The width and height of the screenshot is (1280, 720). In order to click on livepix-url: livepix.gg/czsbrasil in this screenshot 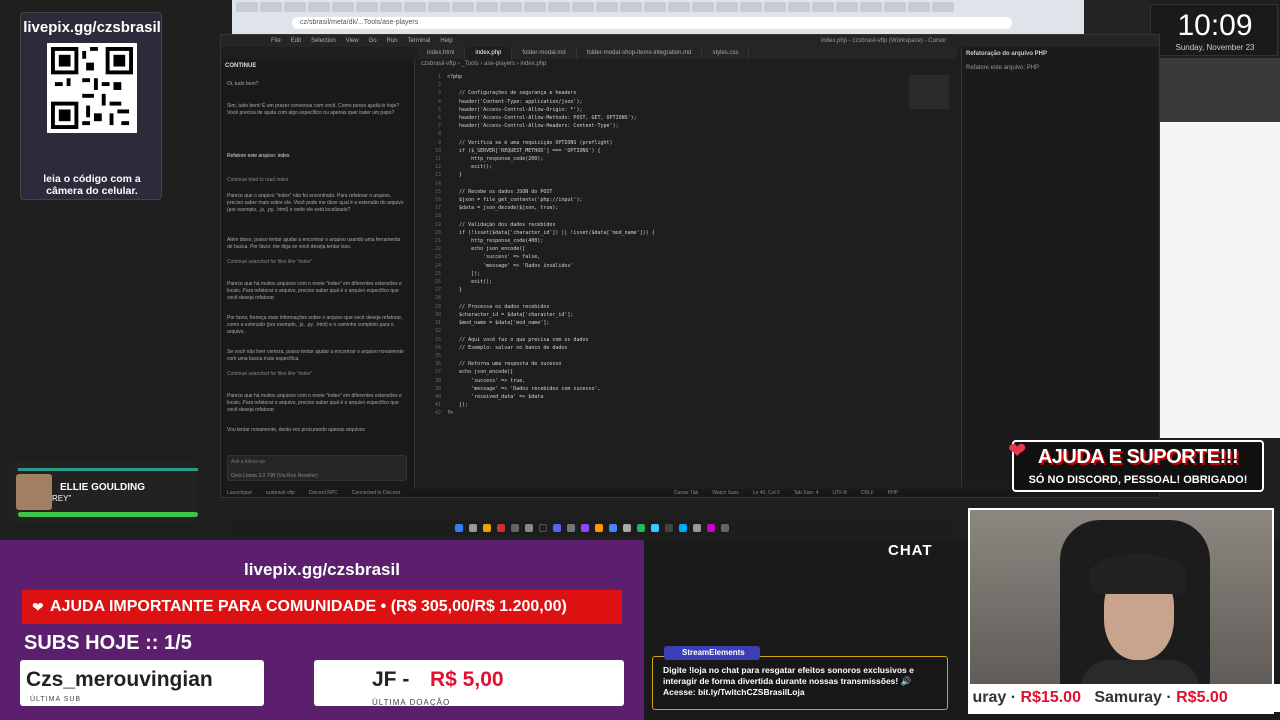, I will do `click(322, 569)`.